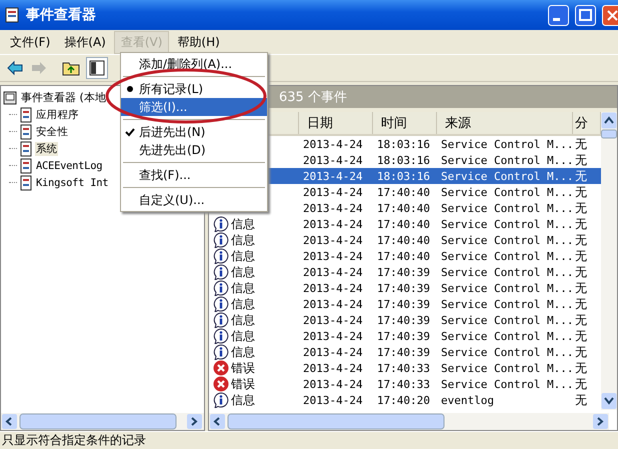 The height and width of the screenshot is (449, 618). Describe the element at coordinates (61, 15) in the screenshot. I see `window-title: 事件查看器` at that location.